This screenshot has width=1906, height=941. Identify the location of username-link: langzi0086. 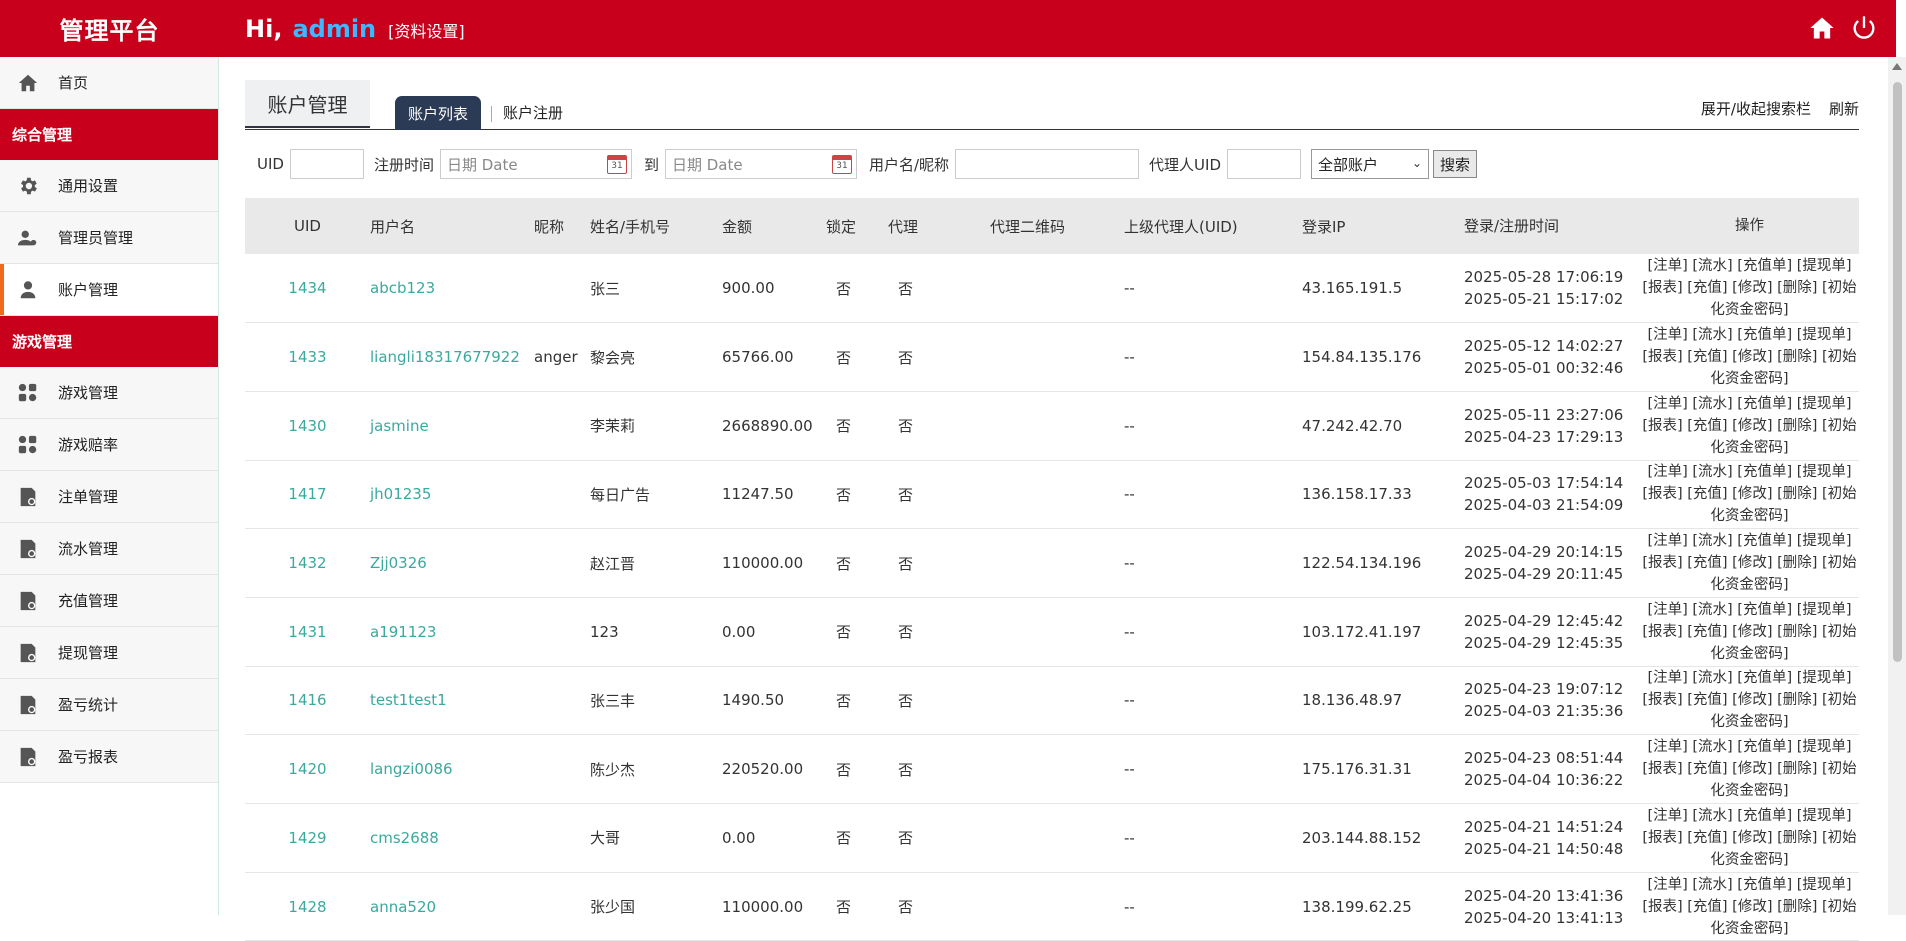
(452, 769).